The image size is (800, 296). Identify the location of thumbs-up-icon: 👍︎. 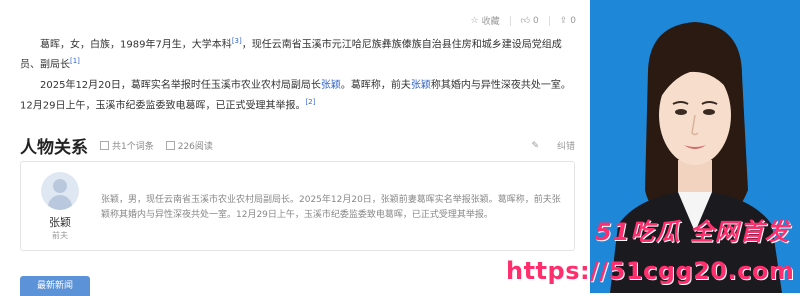
(525, 20).